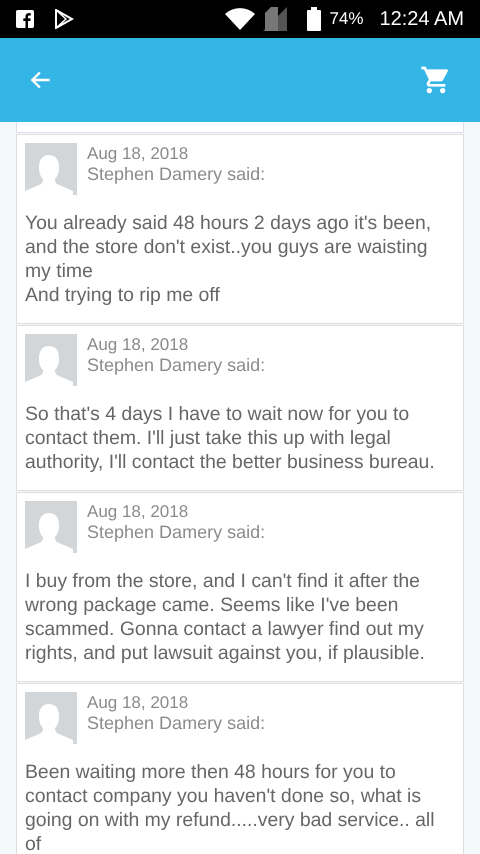 The height and width of the screenshot is (854, 480). Describe the element at coordinates (225, 617) in the screenshot. I see `comment-text: I buy from the store, and I can't find it after the wrong package came. Seems like I've been scammed. Gonna contact a lawyer find out my rights, and put lawsuit against you, if plausible.` at that location.